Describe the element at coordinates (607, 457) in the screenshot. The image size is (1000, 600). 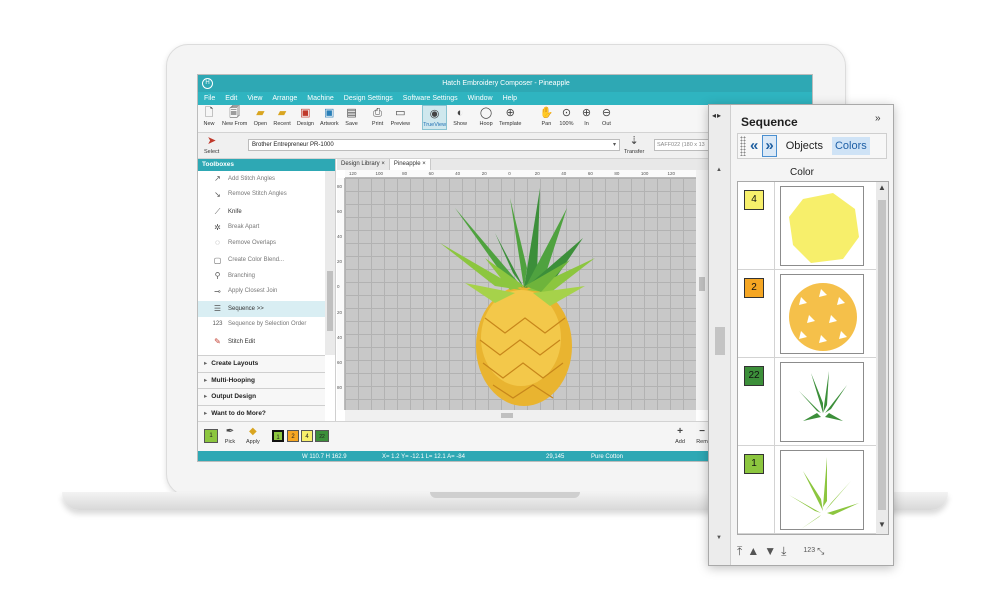
I see `status-fabric: Pure Cotton` at that location.